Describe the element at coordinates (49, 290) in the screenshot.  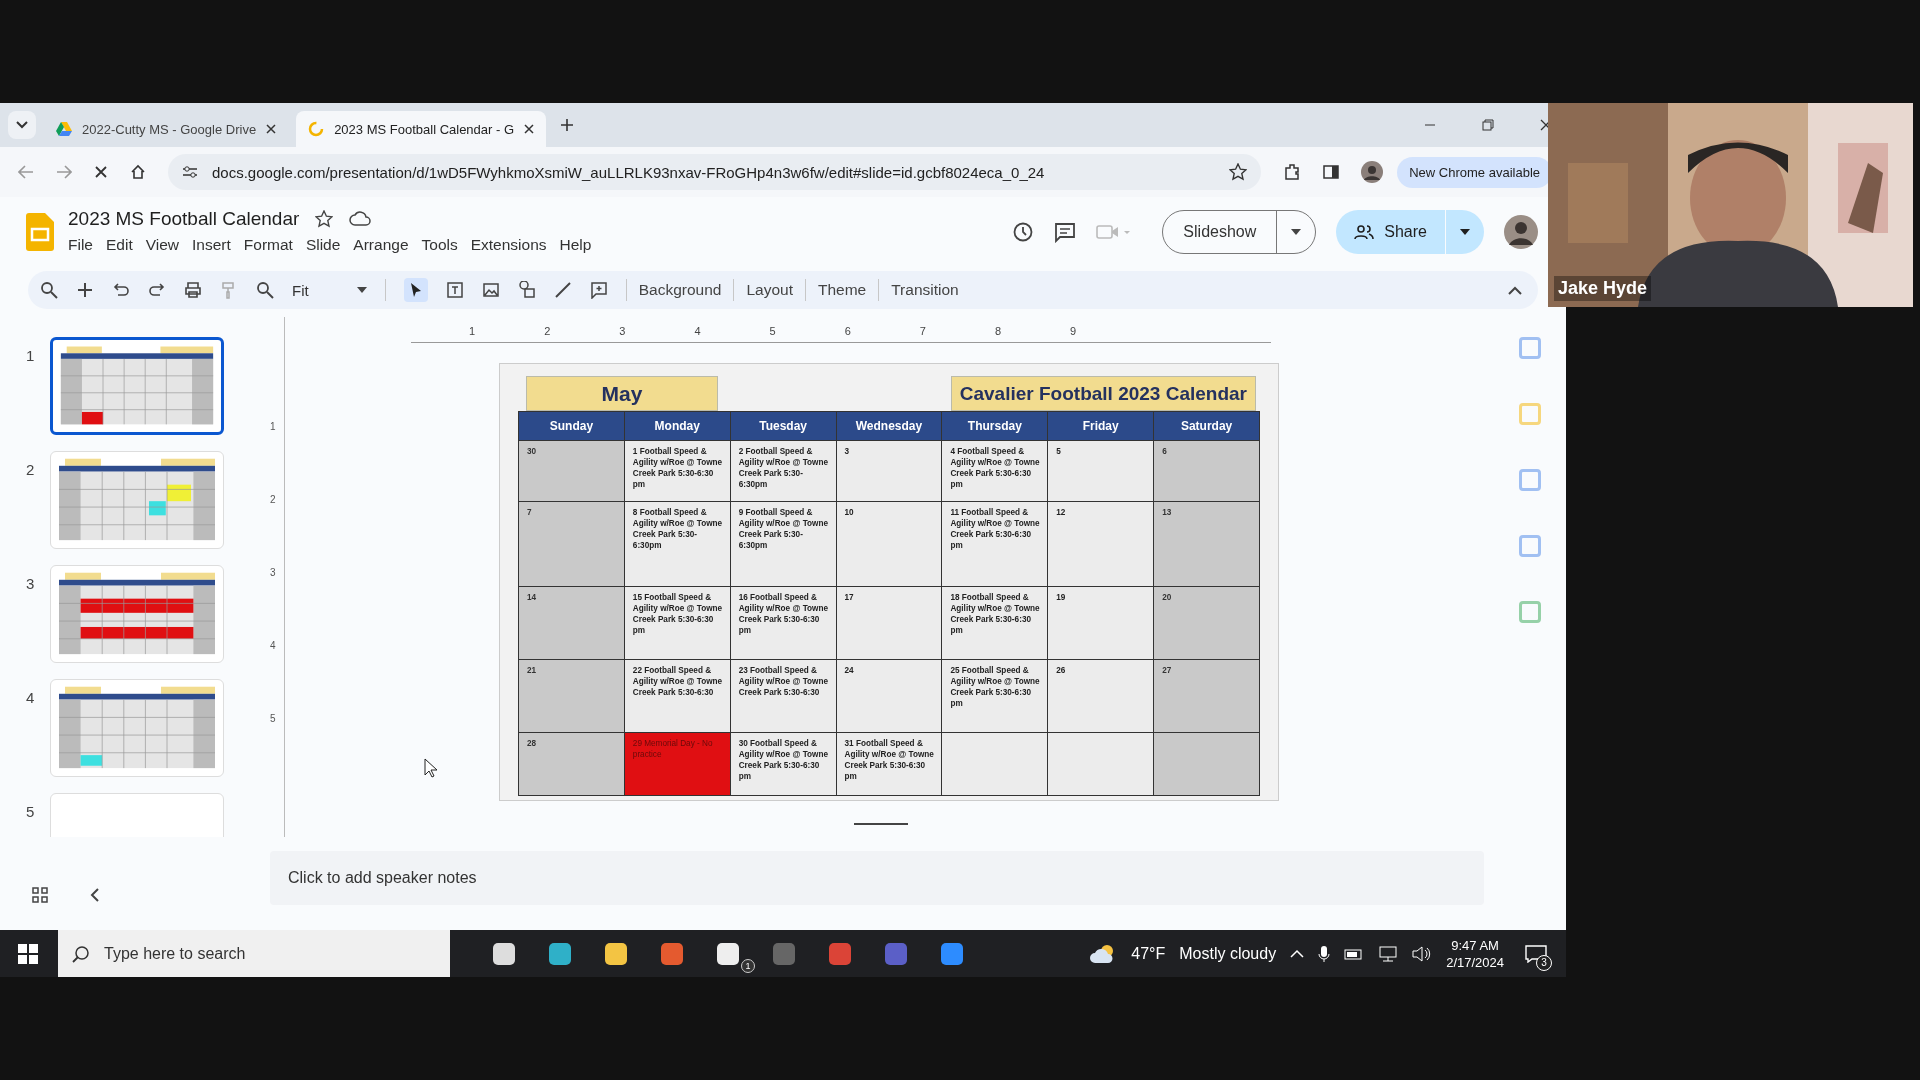
I see `search-icon` at that location.